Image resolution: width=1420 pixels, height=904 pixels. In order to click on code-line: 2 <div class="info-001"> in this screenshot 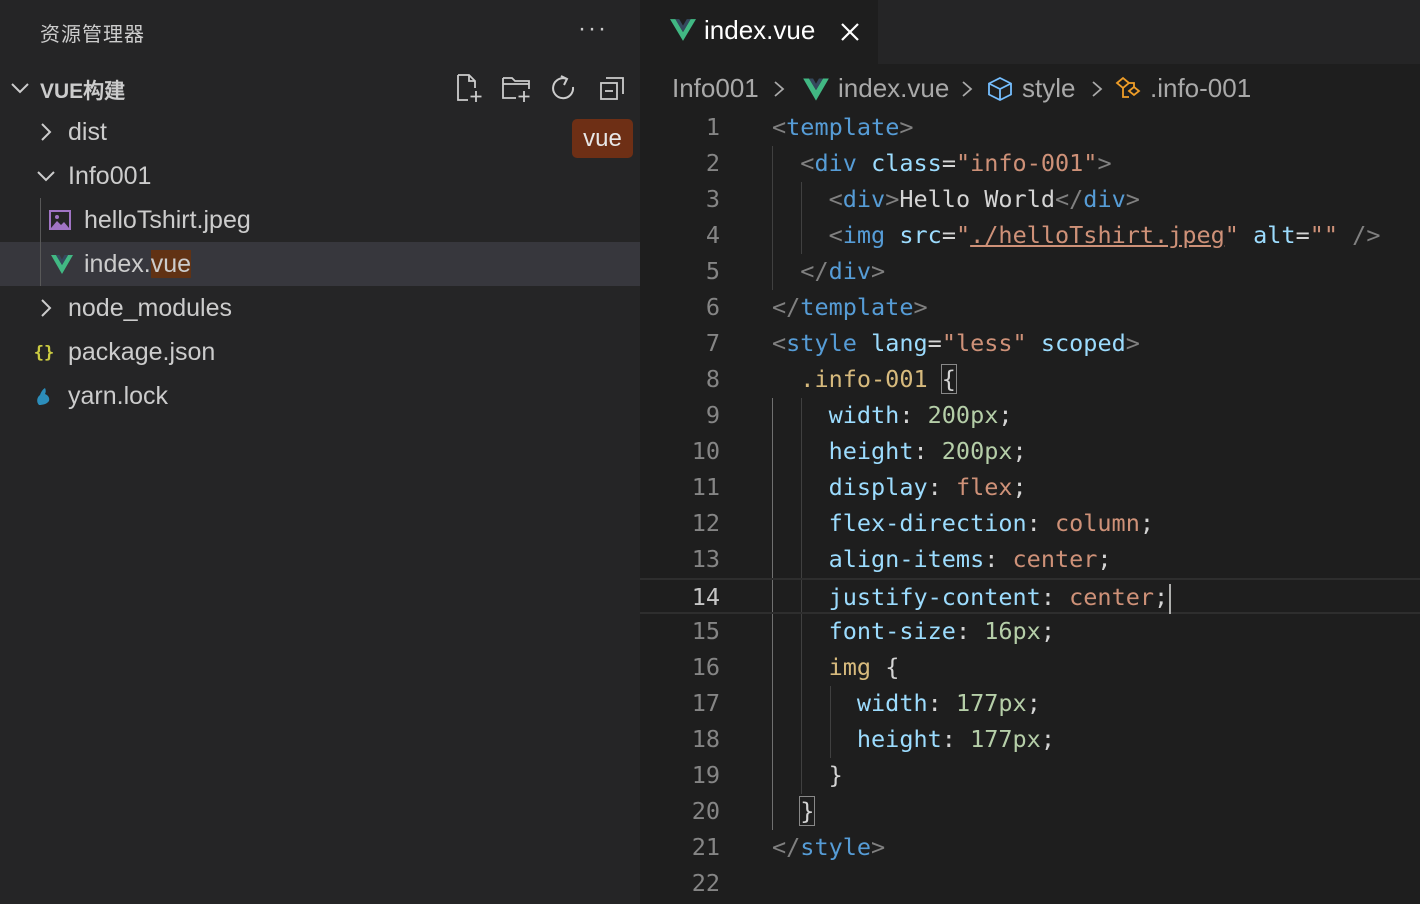, I will do `click(1030, 164)`.